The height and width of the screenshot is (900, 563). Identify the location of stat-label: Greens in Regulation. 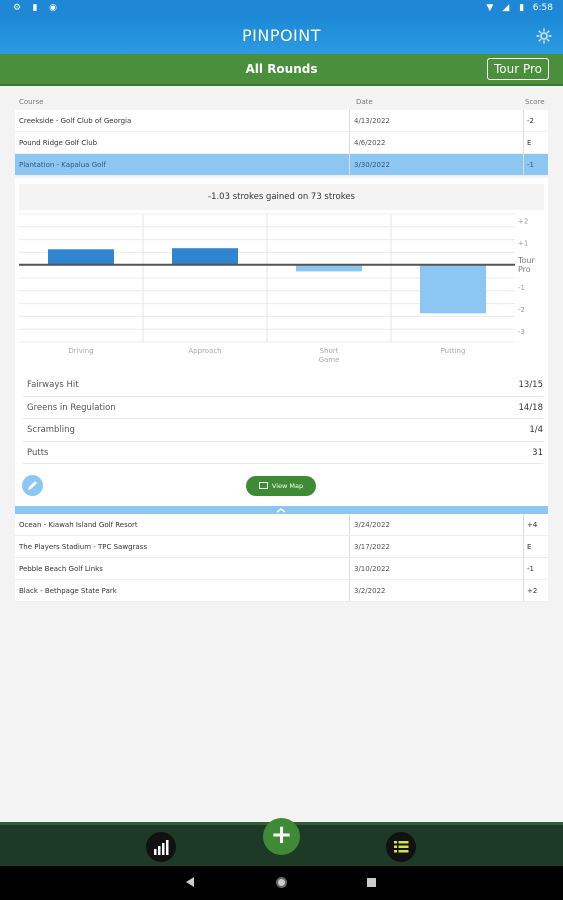
(71, 407).